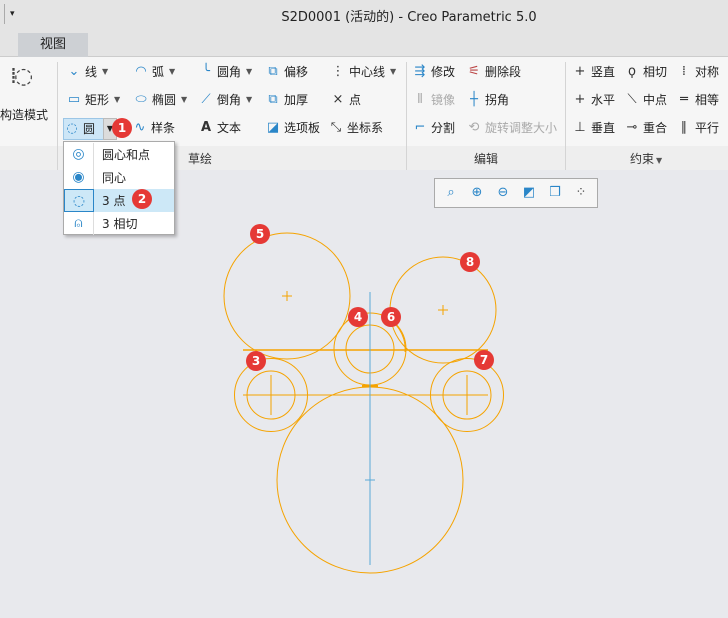 This screenshot has width=728, height=618. I want to click on menu-item-concentric: ◉ 同心, so click(119, 177).